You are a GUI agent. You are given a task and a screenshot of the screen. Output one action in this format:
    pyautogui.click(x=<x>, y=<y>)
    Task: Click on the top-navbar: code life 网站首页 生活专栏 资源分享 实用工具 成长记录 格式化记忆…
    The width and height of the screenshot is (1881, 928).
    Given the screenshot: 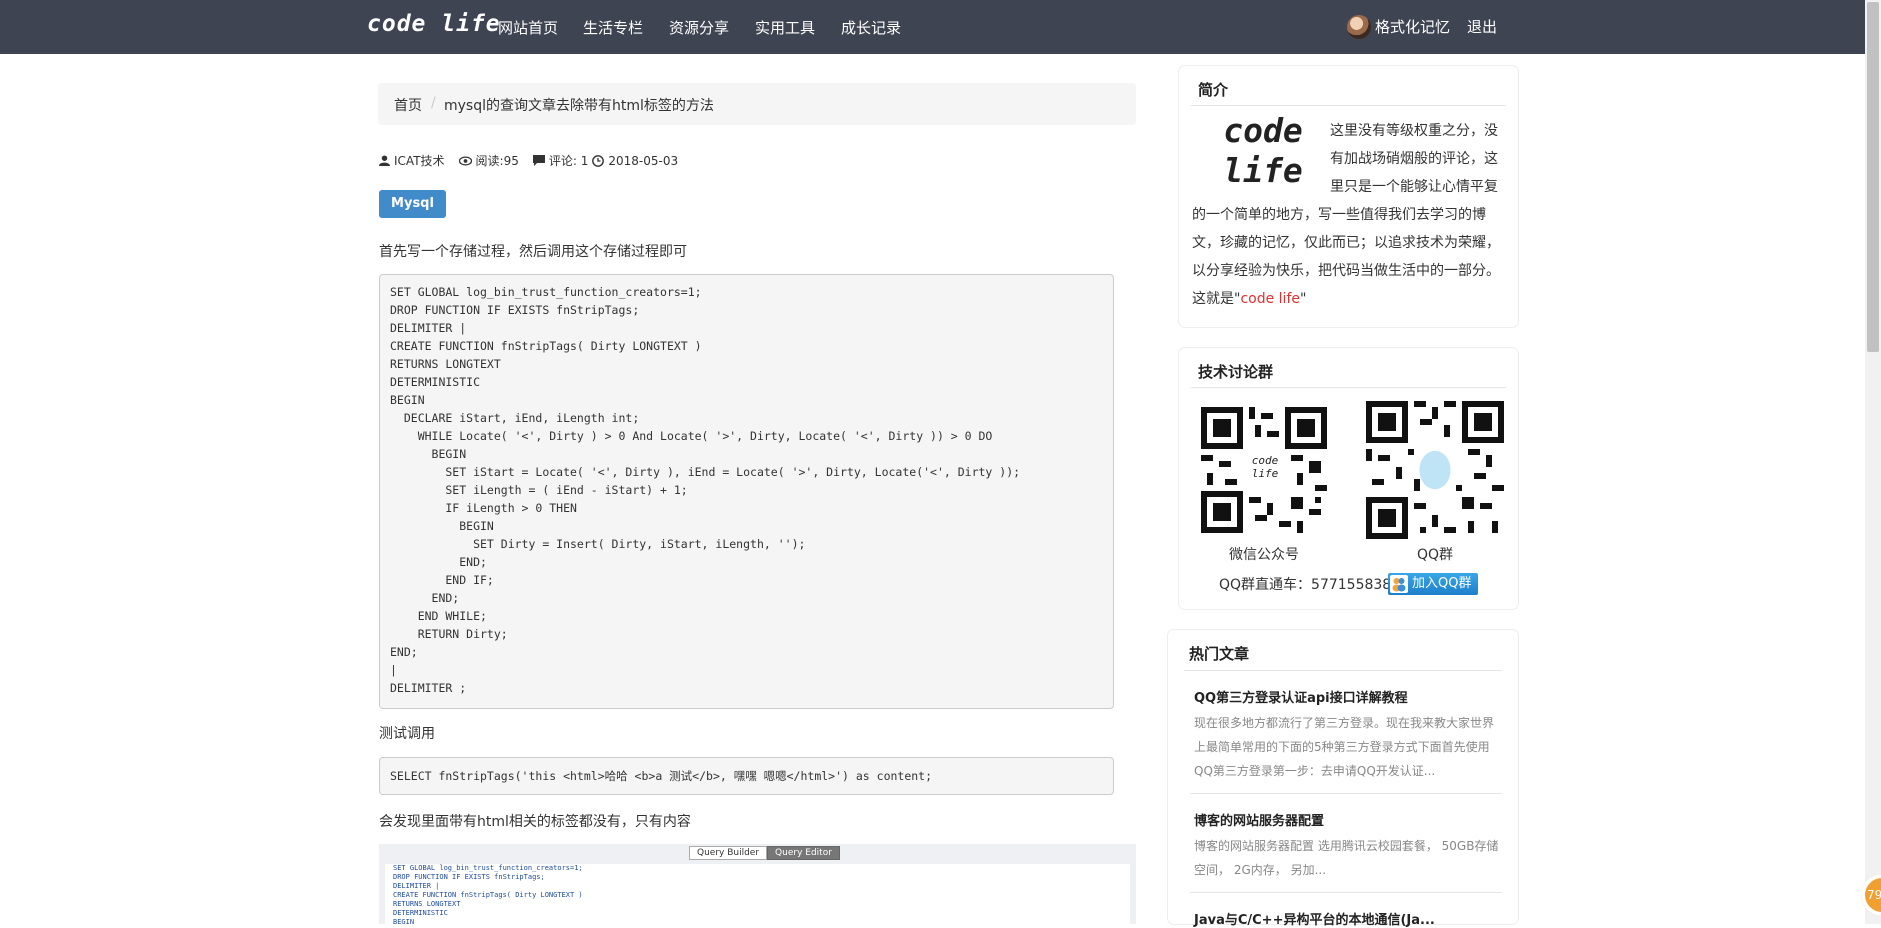 What is the action you would take?
    pyautogui.click(x=932, y=27)
    